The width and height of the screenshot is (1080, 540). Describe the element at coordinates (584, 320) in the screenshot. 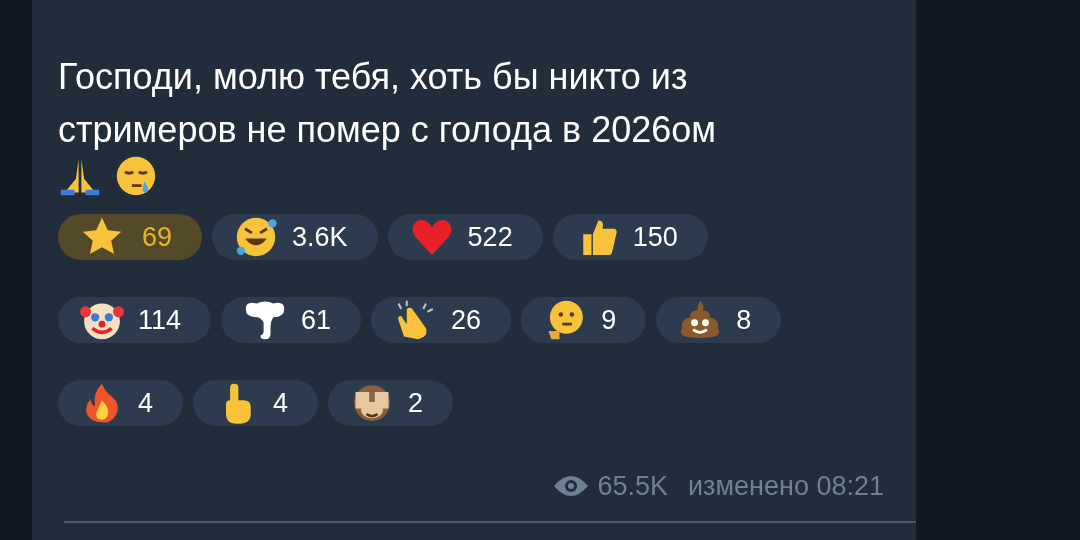

I see `reaction-button: 9` at that location.